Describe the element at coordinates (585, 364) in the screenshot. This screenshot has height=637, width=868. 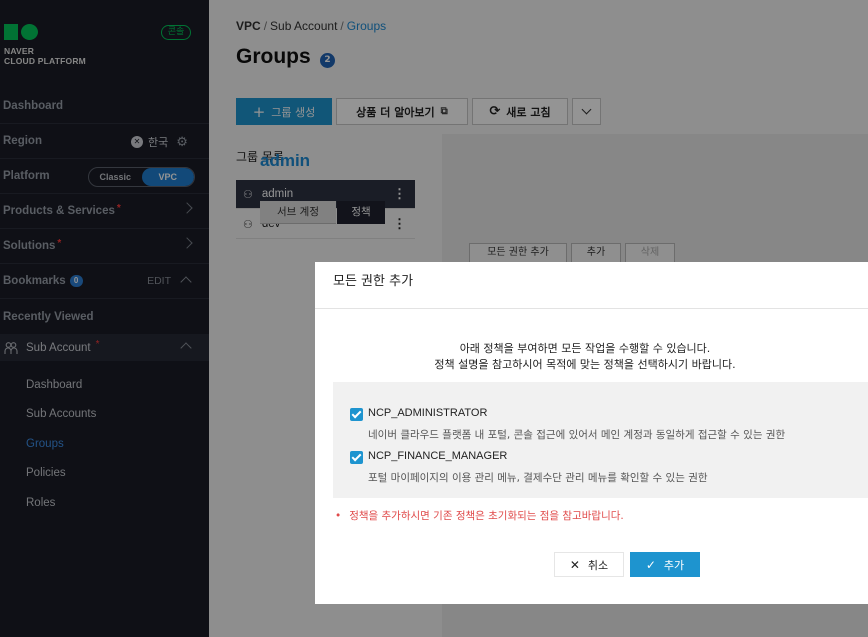
I see `modal-description-line2: 정책 설명을 참고하시어 목적에 맞는 정책을 선택하시기 바랍니다.` at that location.